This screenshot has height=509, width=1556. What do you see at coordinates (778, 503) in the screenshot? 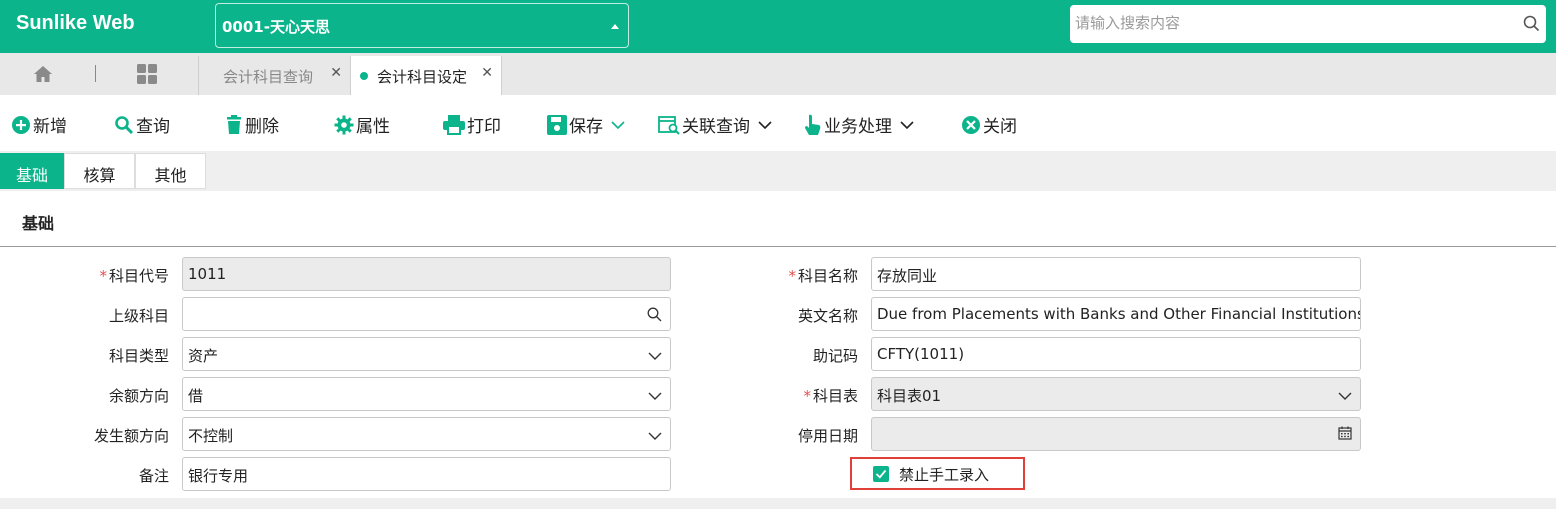
I see `footer-strip` at bounding box center [778, 503].